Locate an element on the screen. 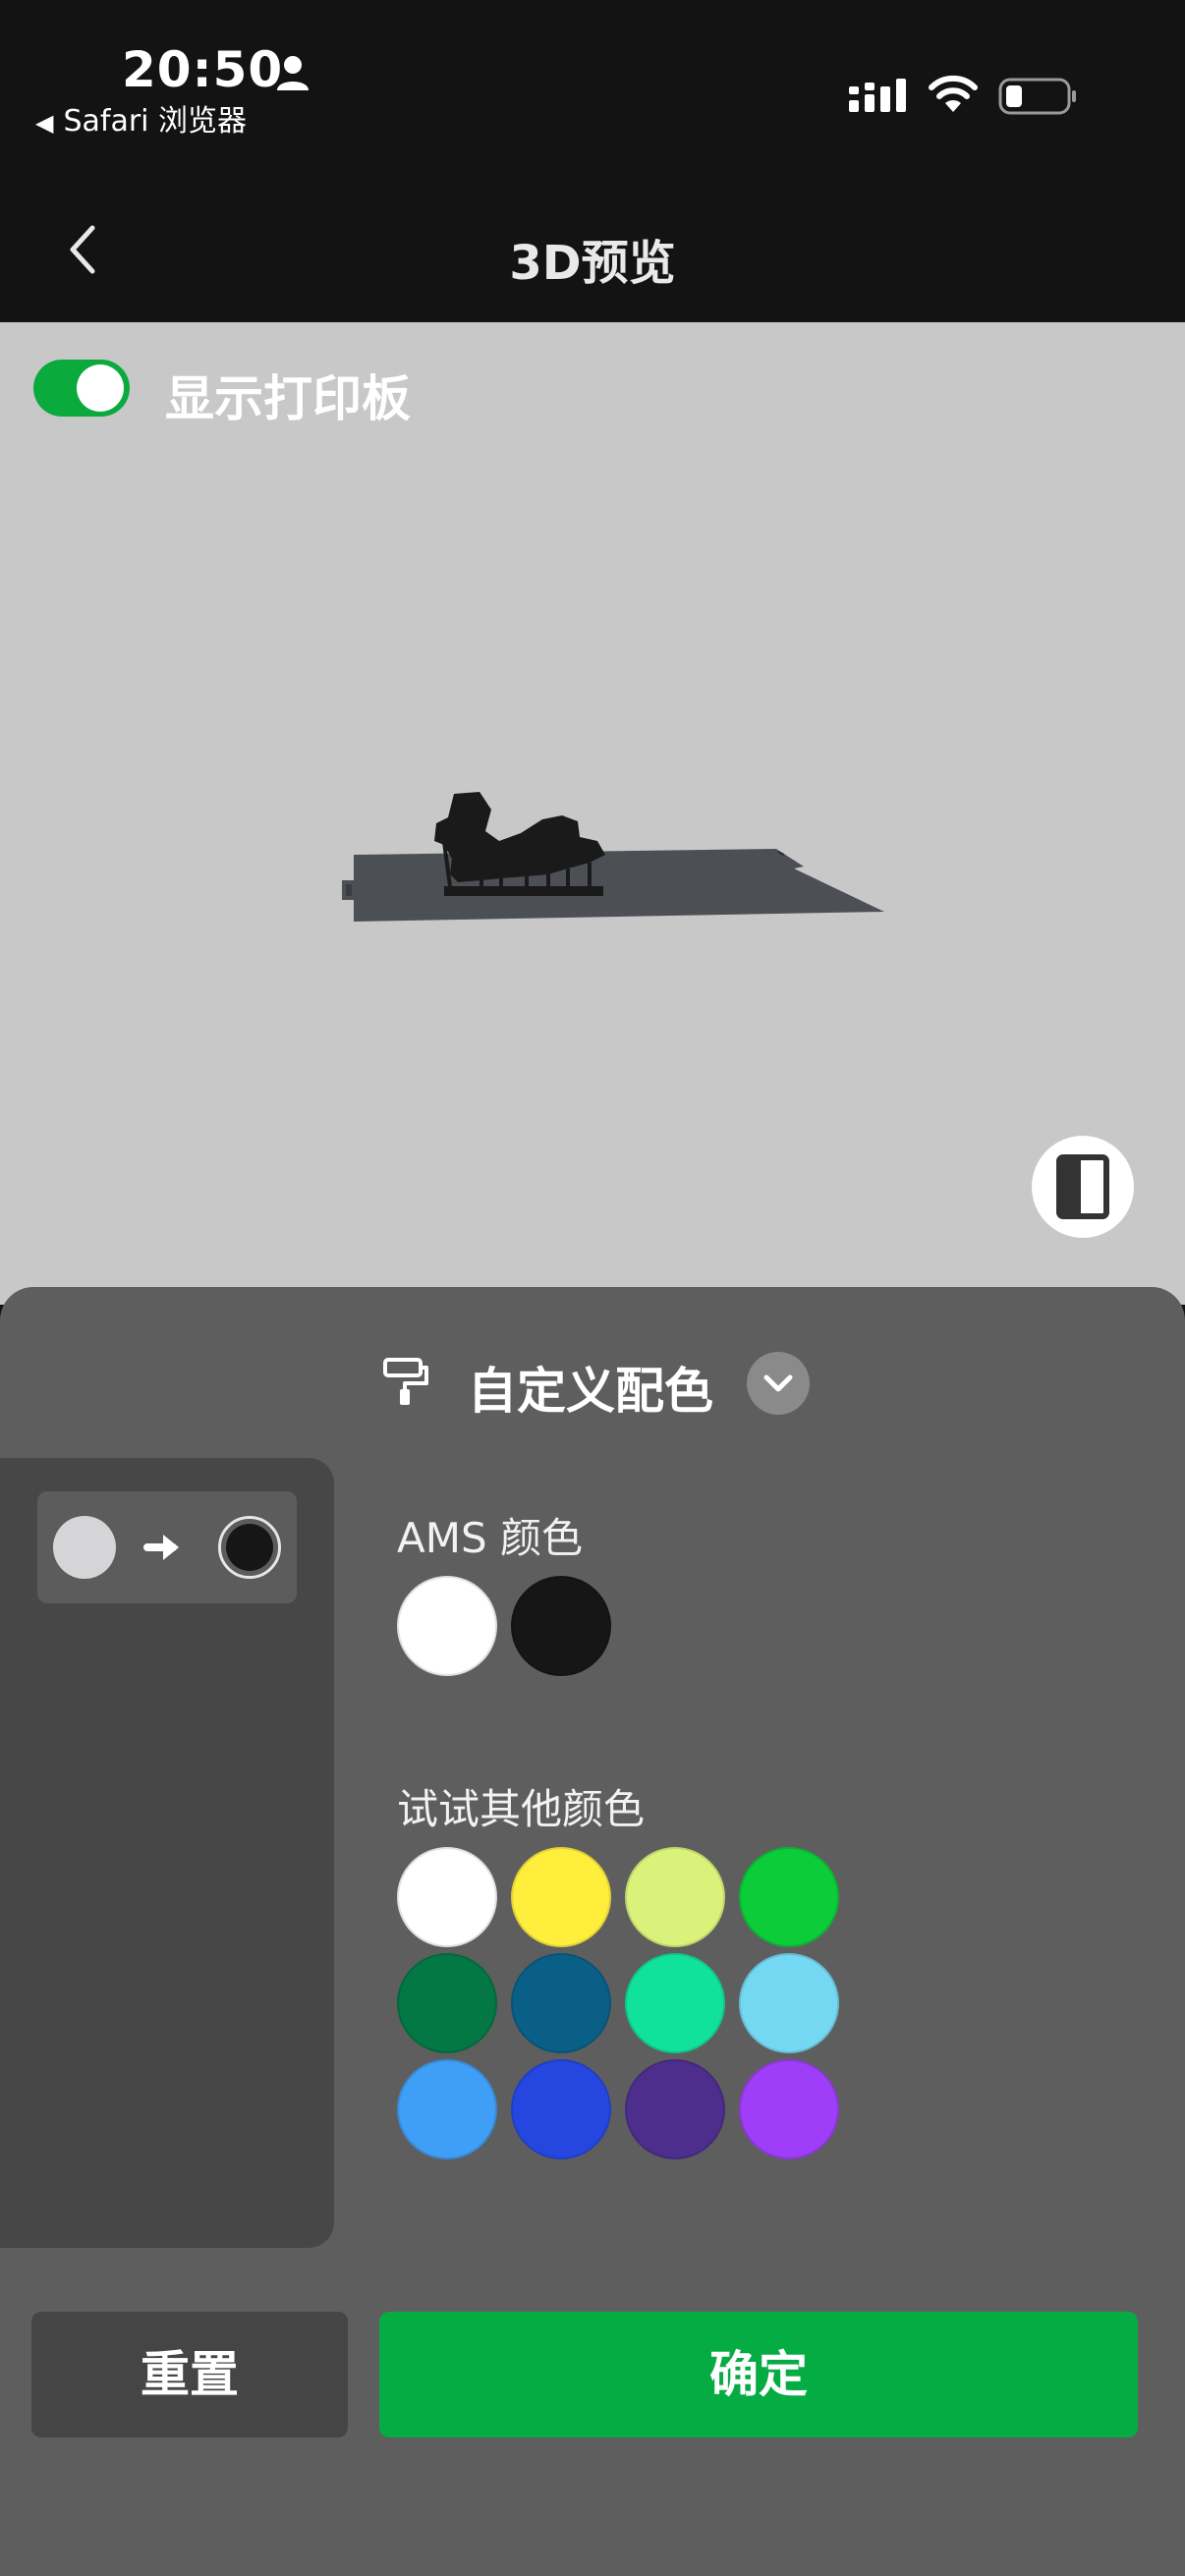  target-color-swatch is located at coordinates (250, 1547).